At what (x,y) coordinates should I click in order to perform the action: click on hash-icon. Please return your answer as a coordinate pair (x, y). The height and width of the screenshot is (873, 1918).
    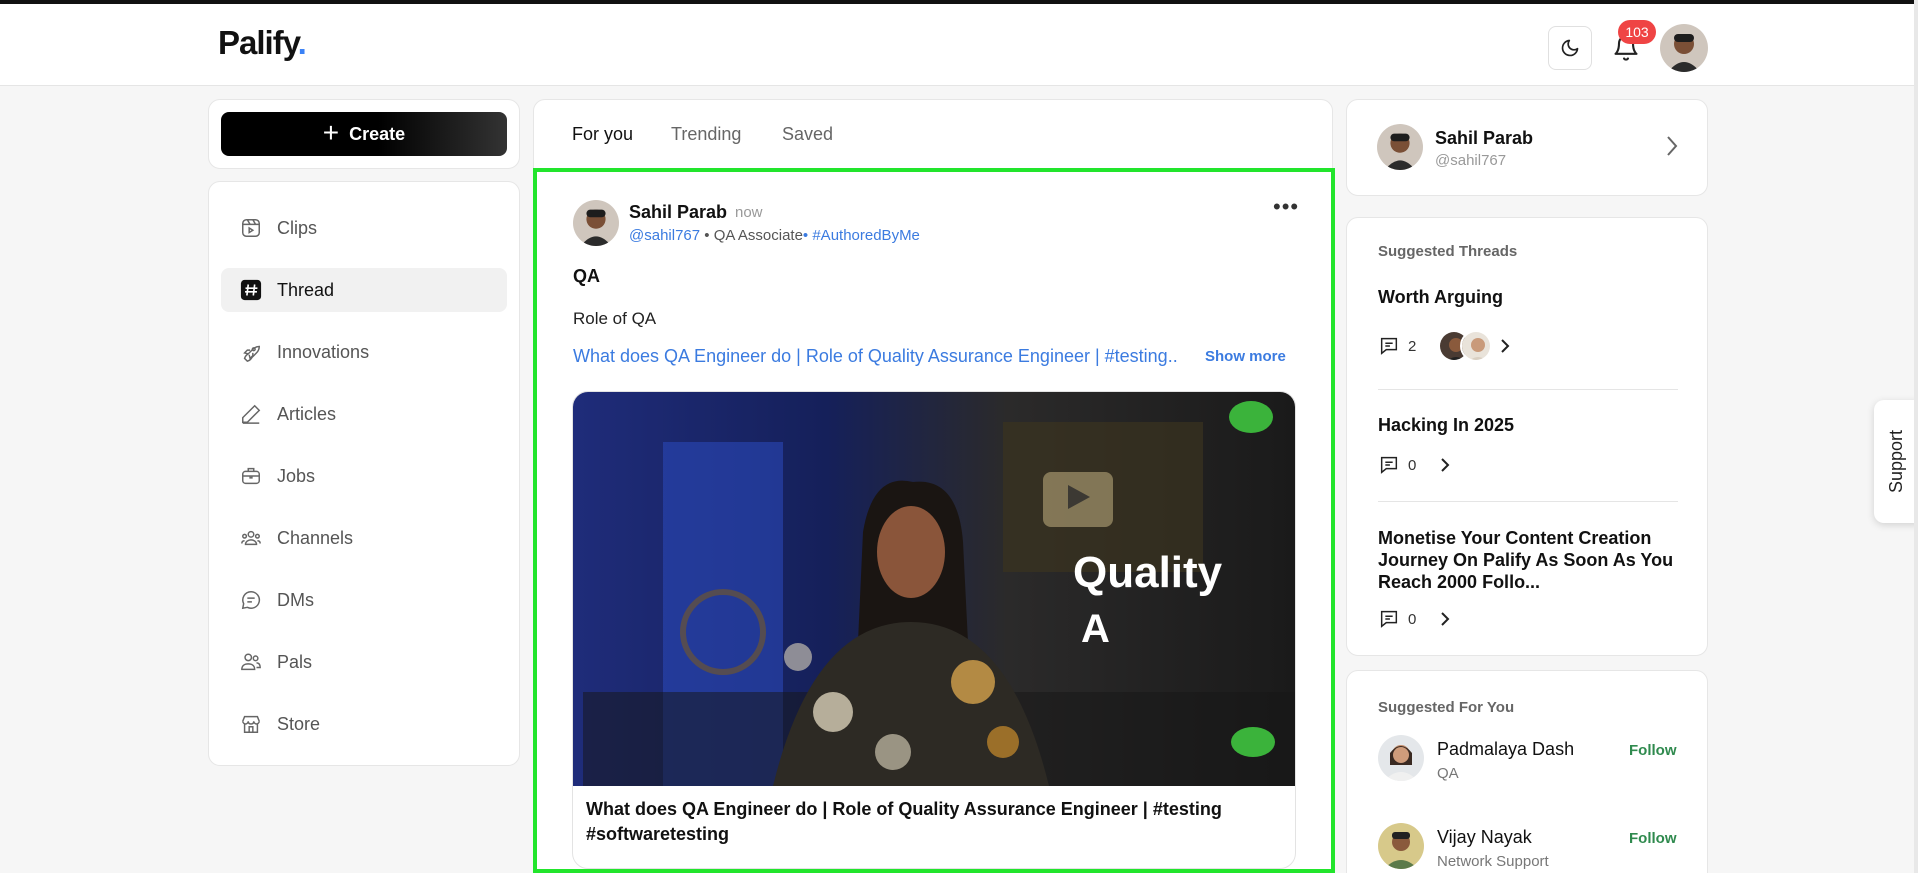
    Looking at the image, I should click on (251, 290).